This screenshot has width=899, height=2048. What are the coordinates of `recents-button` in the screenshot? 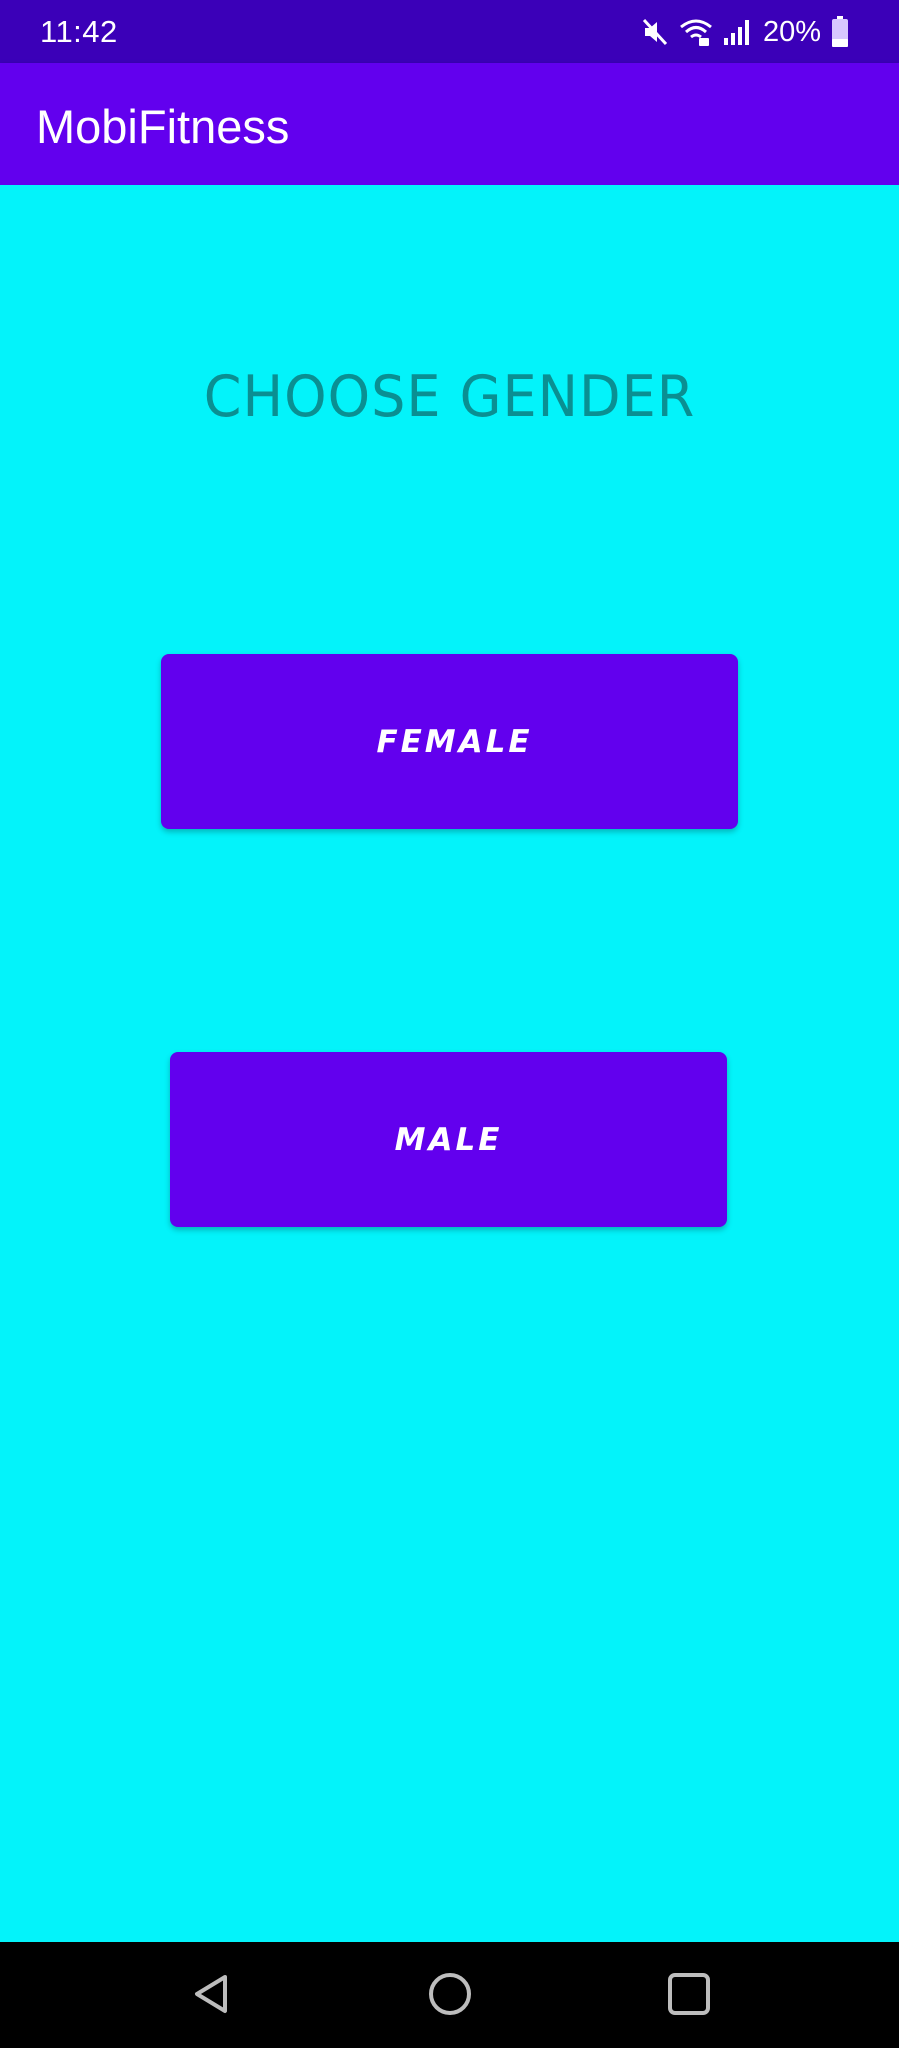 It's located at (689, 1996).